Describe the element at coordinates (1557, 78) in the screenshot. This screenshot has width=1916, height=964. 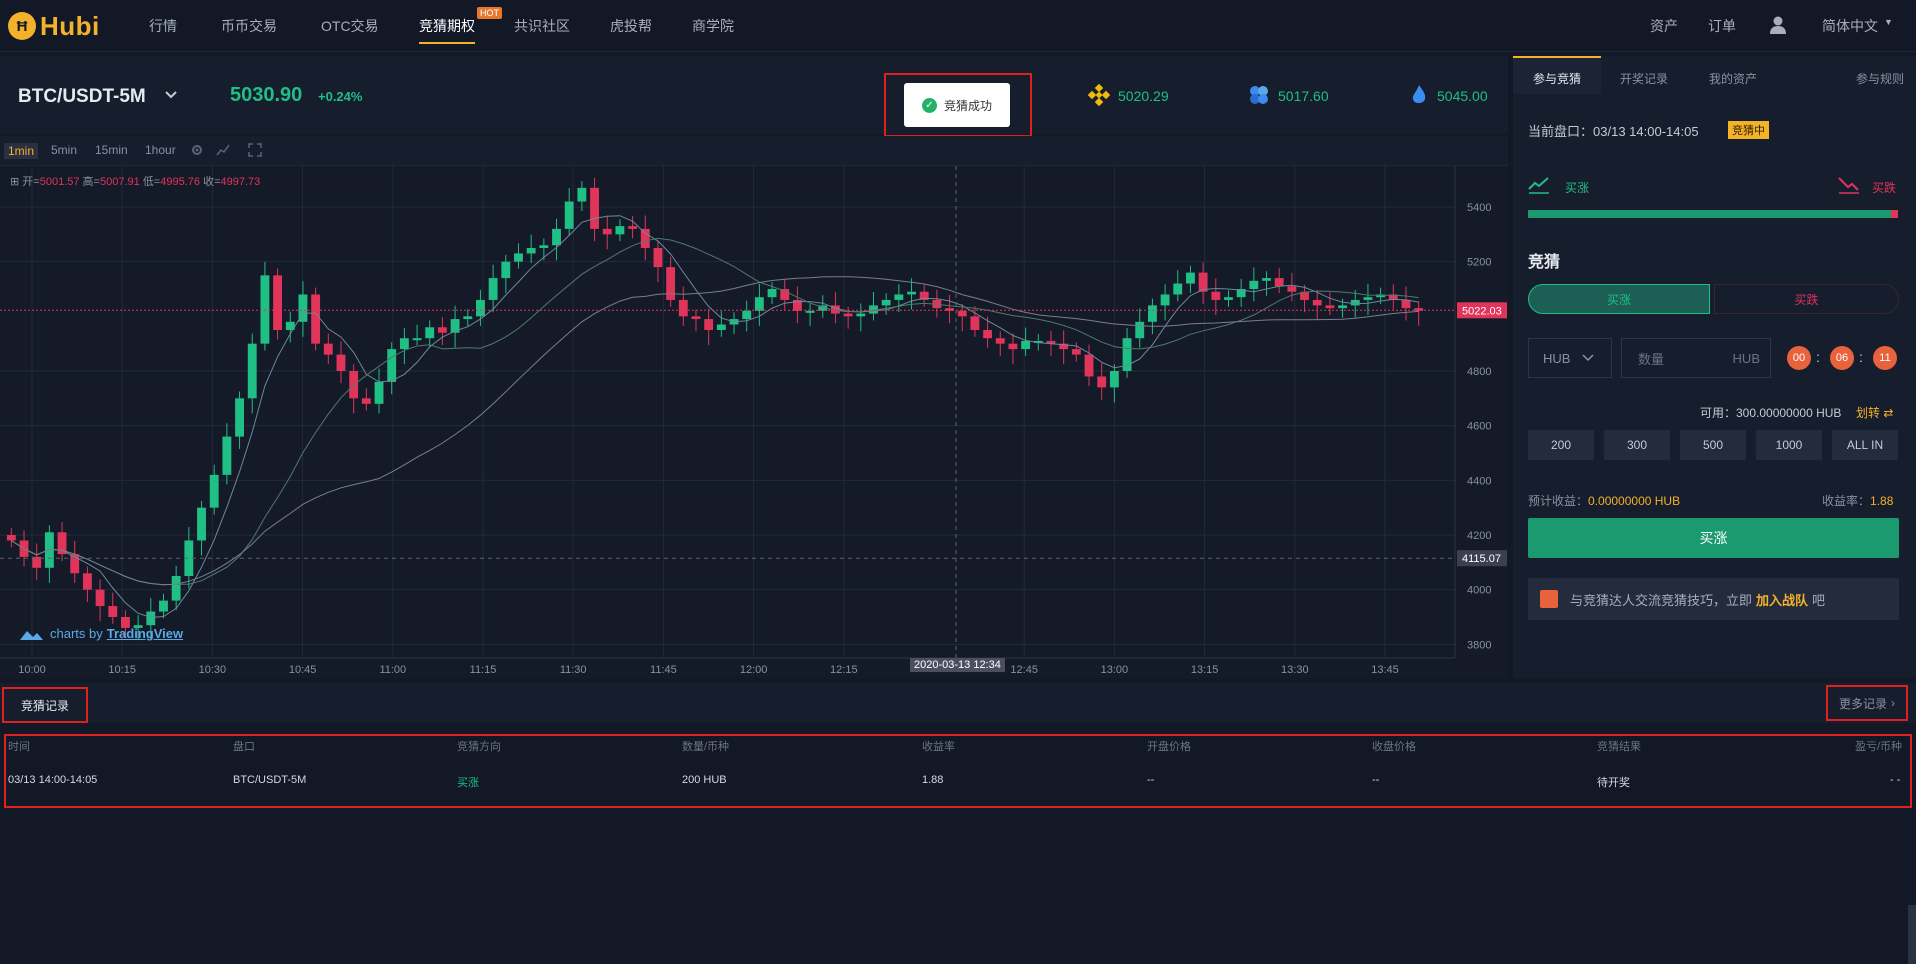
I see `tab-join-guess: 参与竞猜` at that location.